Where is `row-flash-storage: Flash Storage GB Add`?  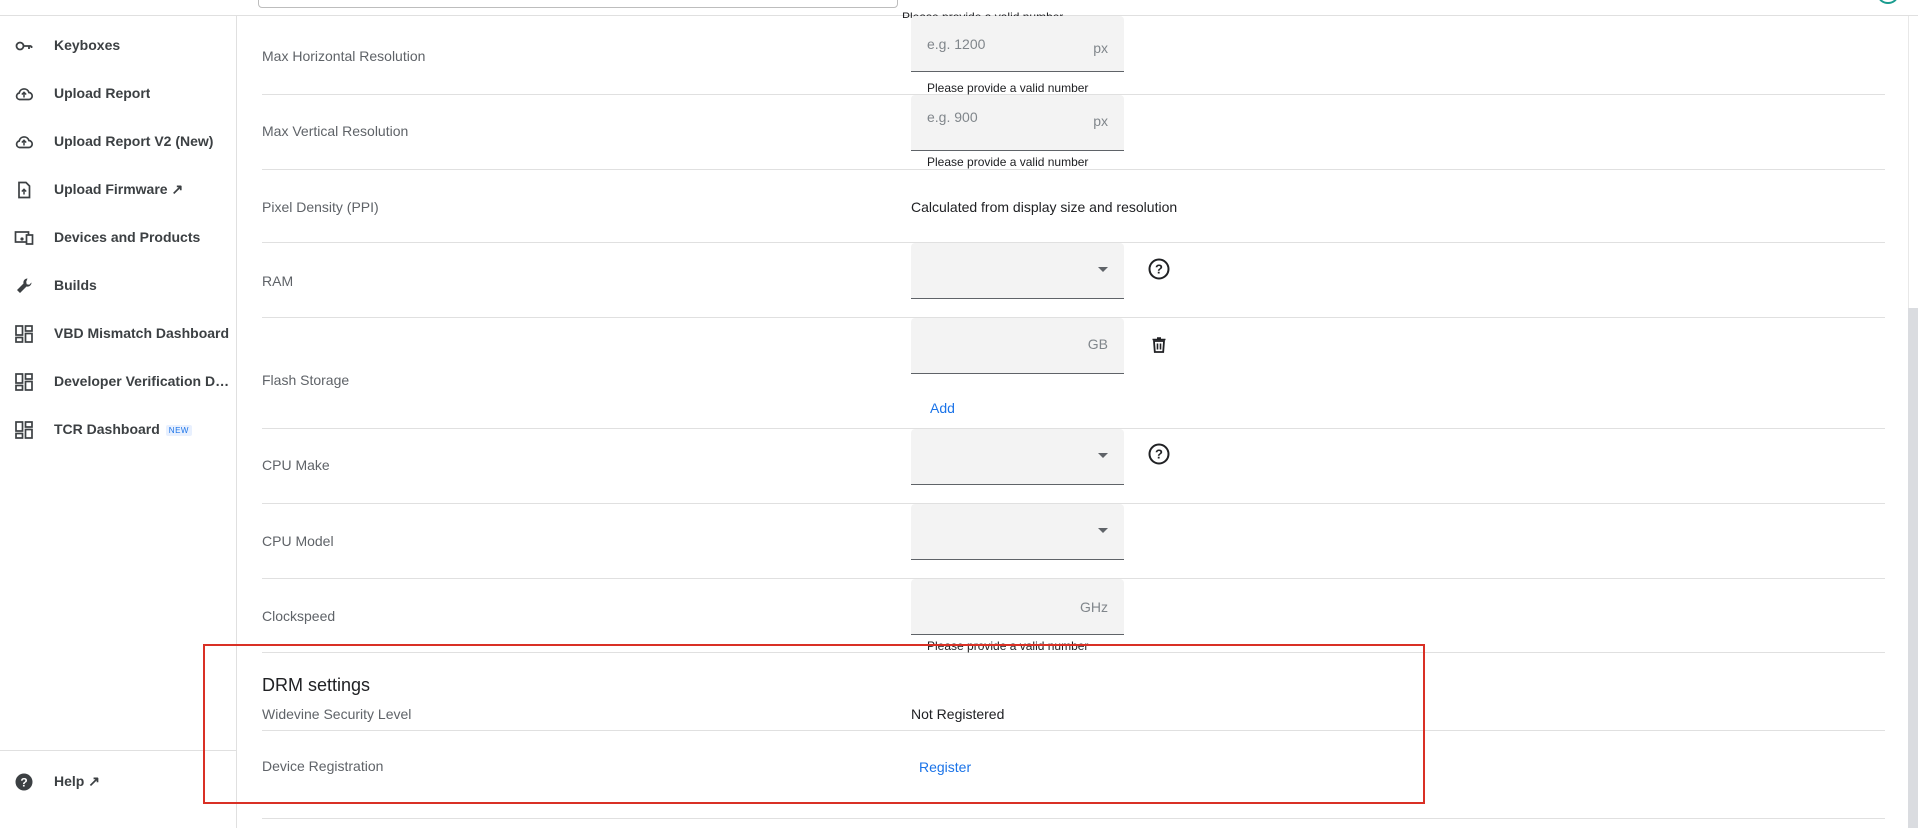 row-flash-storage: Flash Storage GB Add is located at coordinates (1073, 373).